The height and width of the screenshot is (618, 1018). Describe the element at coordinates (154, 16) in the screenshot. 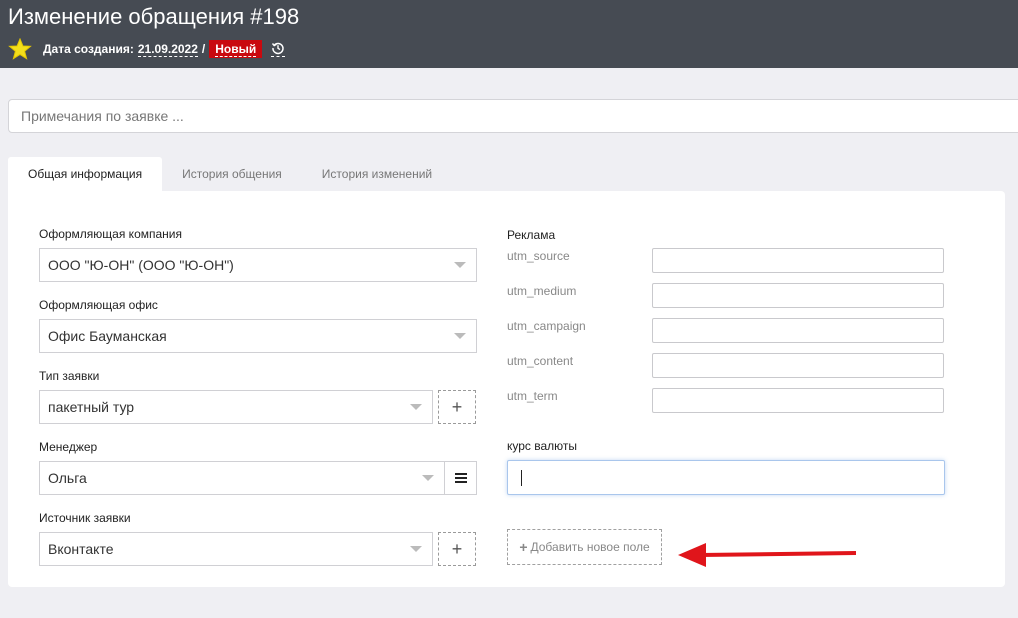

I see `page-title: Изменение обращения #198` at that location.